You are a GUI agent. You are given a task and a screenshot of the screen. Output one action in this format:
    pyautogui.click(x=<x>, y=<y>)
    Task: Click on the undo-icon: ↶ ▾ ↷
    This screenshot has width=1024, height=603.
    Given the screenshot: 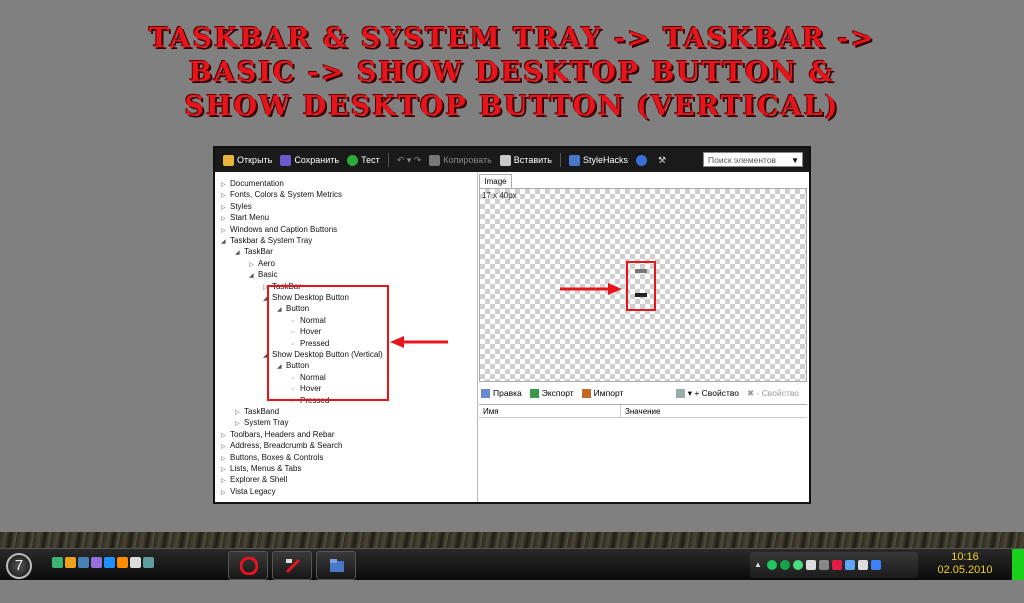 What is the action you would take?
    pyautogui.click(x=409, y=159)
    